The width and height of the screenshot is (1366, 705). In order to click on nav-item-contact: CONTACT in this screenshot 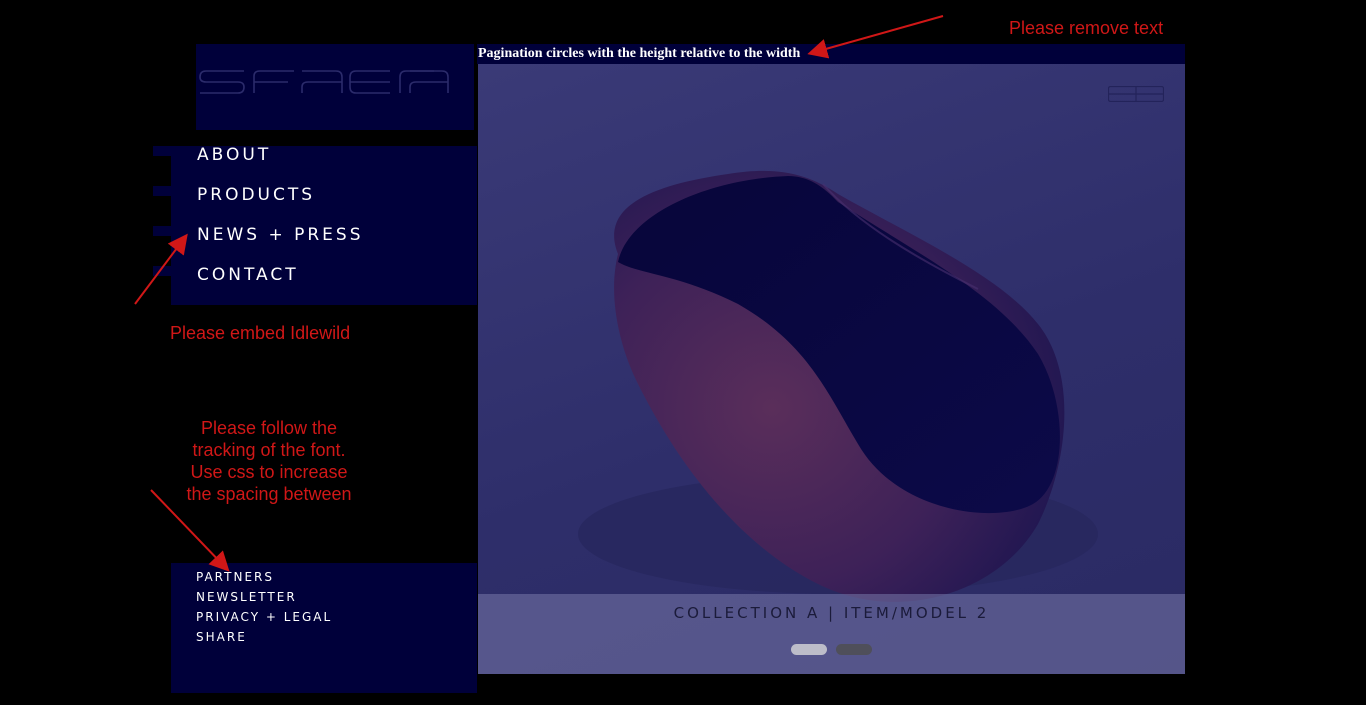, I will do `click(248, 275)`.